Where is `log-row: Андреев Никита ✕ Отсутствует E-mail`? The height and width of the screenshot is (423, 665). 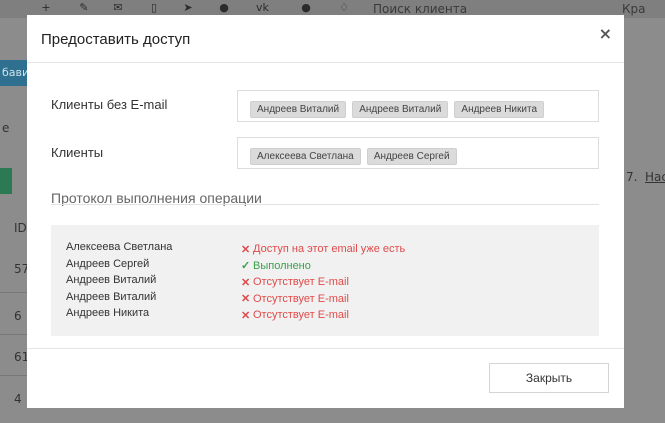 log-row: Андреев Никита ✕ Отсутствует E-mail is located at coordinates (332, 315).